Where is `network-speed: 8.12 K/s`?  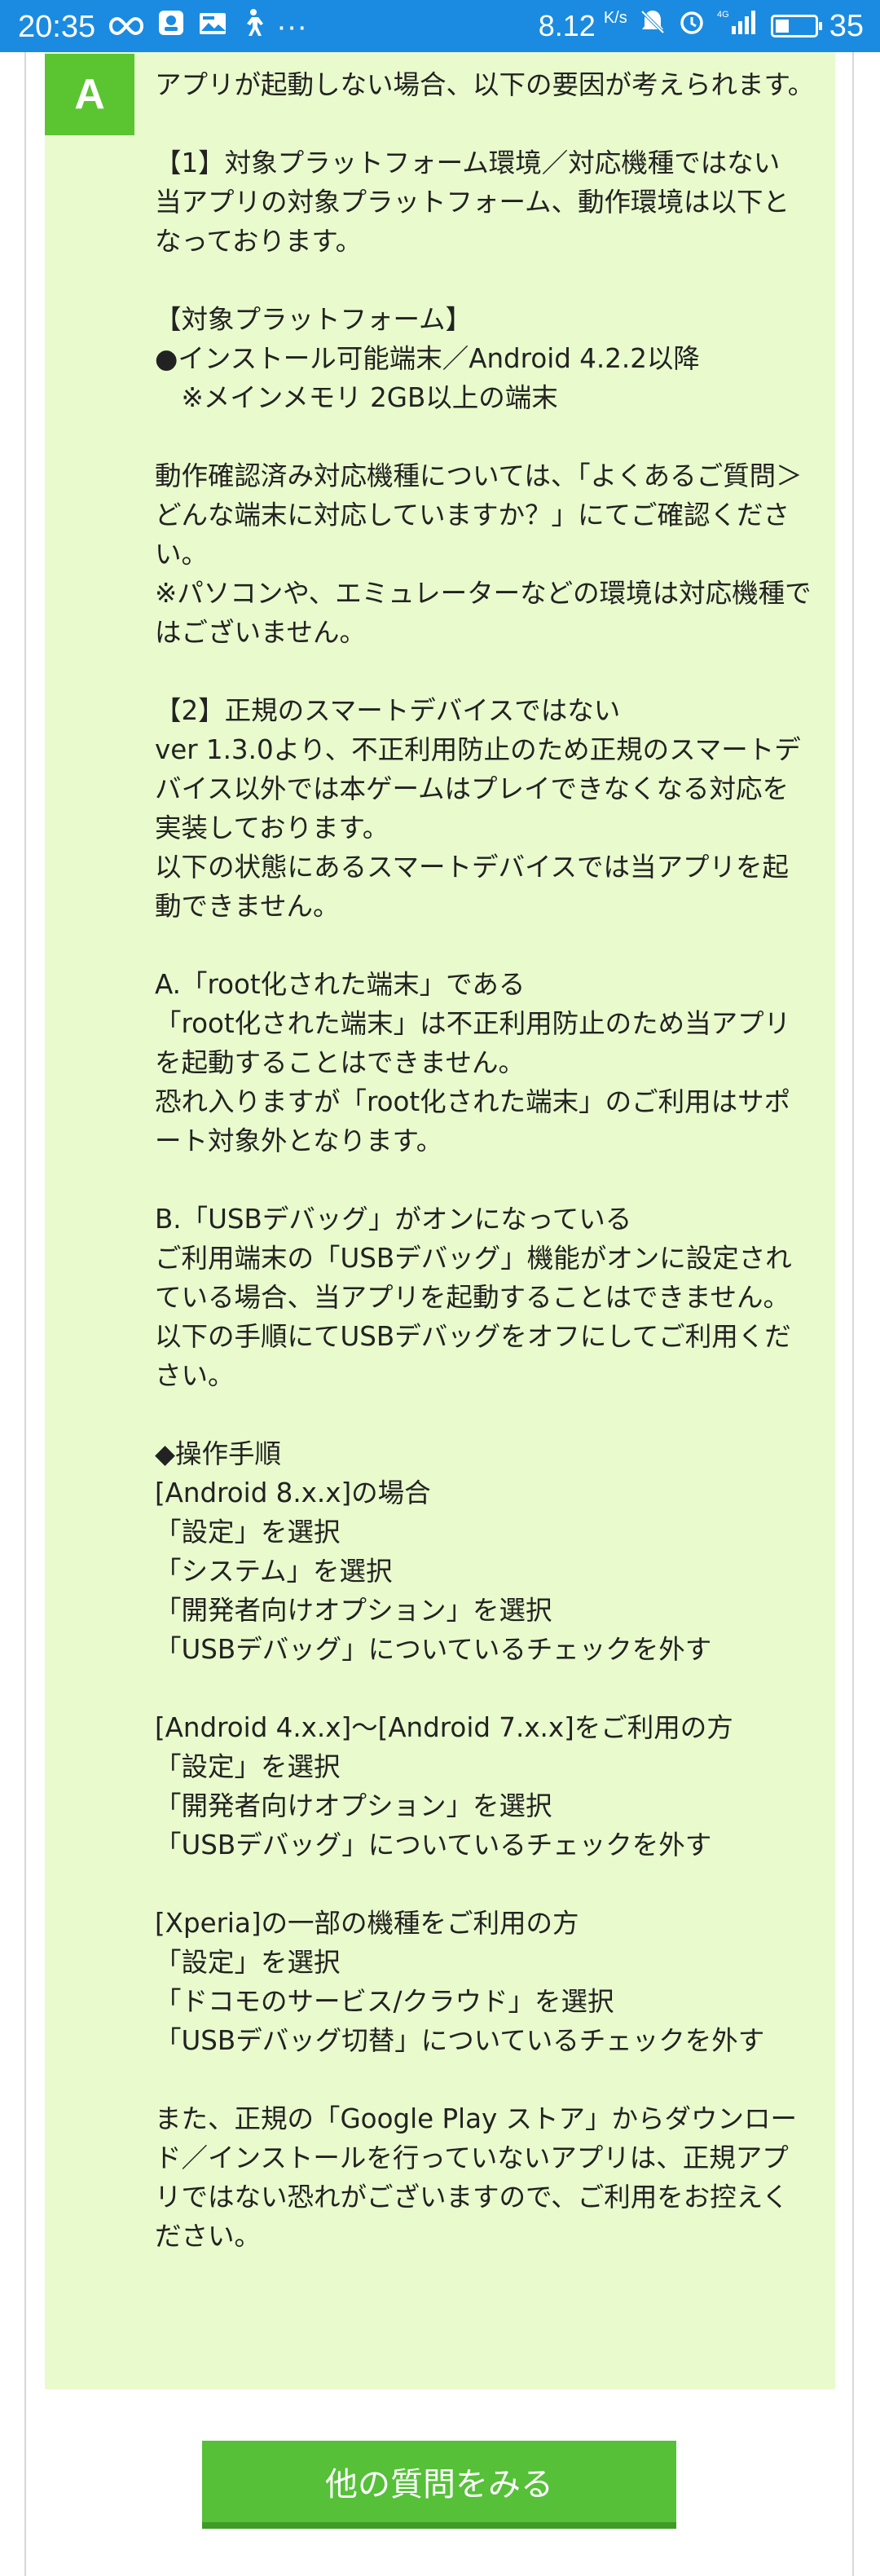 network-speed: 8.12 K/s is located at coordinates (582, 25).